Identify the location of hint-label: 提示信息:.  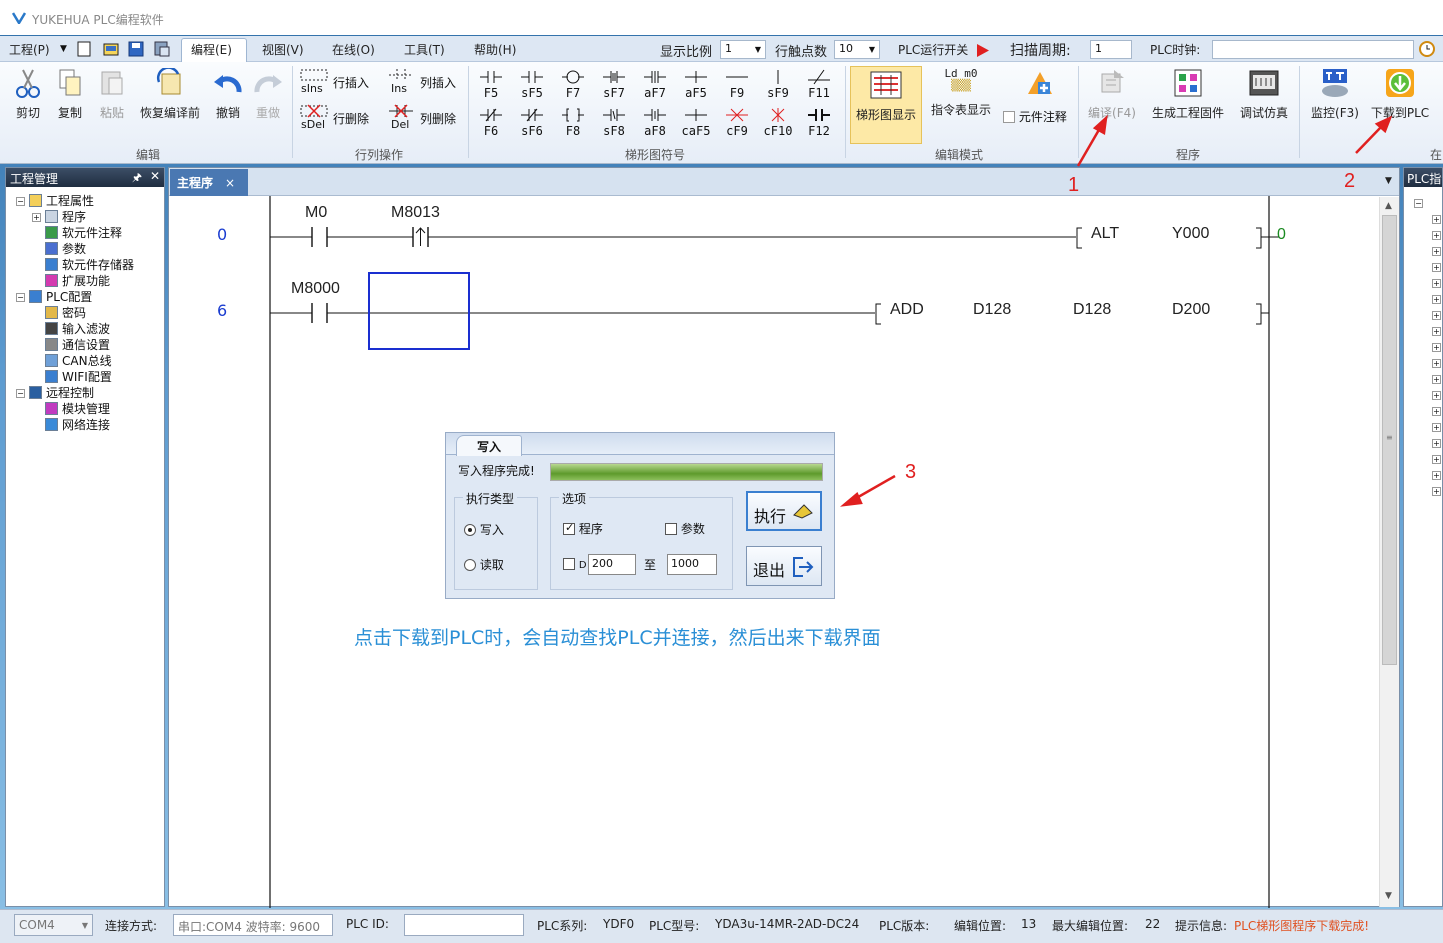
(1201, 926).